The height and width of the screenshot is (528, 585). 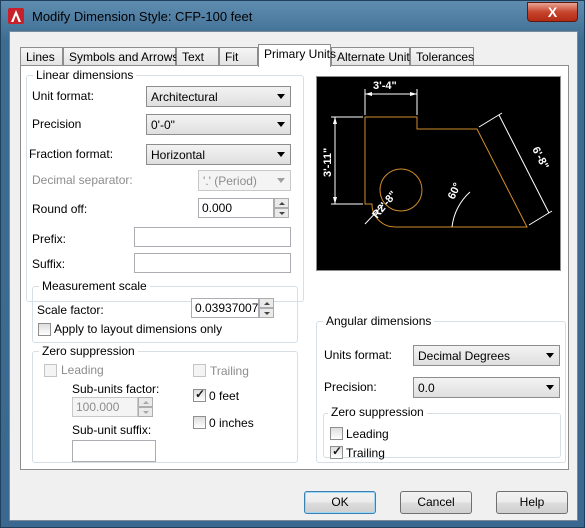 I want to click on fraction-format-select: Horizontal, so click(x=218, y=154).